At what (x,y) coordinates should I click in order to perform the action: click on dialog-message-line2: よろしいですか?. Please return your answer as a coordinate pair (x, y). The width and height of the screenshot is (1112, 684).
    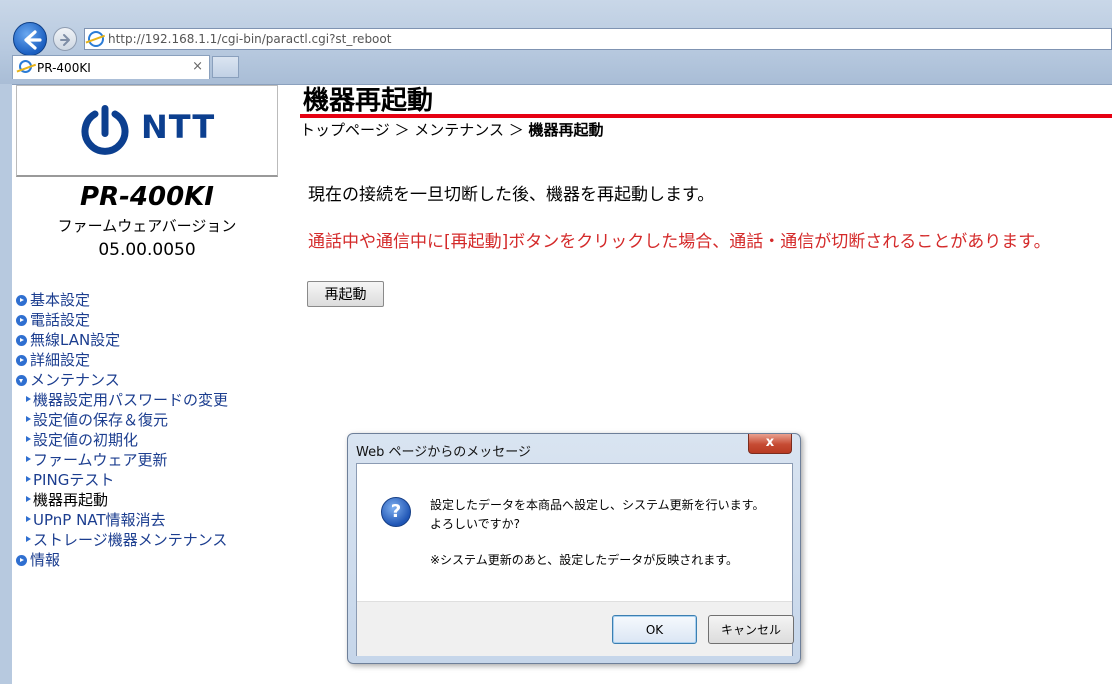
    Looking at the image, I should click on (475, 524).